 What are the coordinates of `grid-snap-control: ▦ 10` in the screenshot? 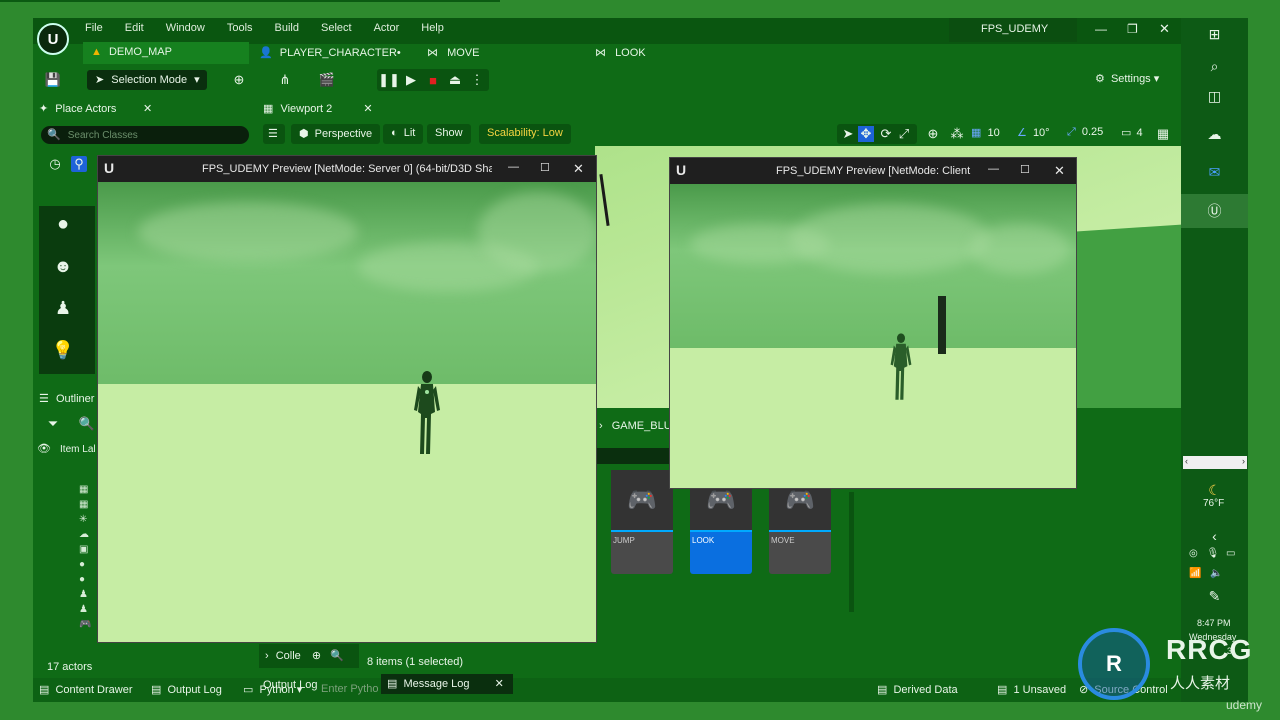 It's located at (985, 132).